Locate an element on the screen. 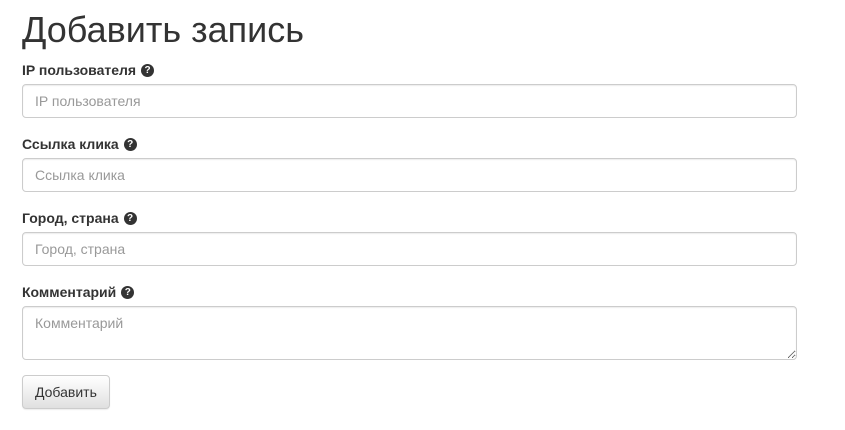  page-title: Добавить запись is located at coordinates (163, 29).